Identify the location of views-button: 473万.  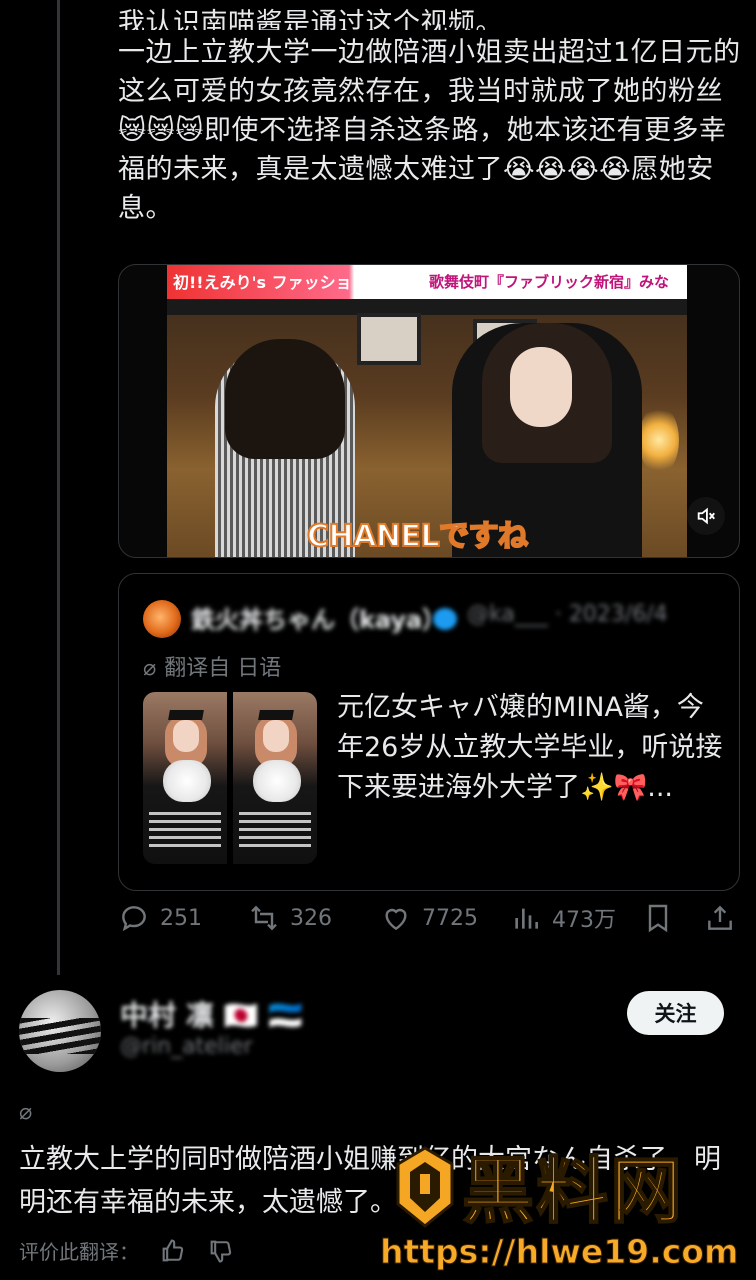
(563, 918).